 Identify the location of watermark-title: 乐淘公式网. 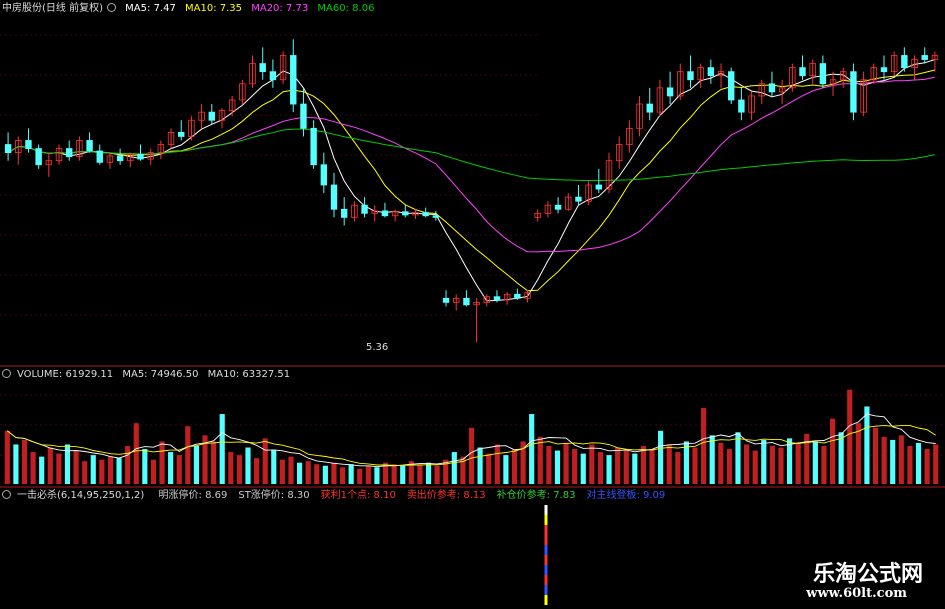
(867, 572).